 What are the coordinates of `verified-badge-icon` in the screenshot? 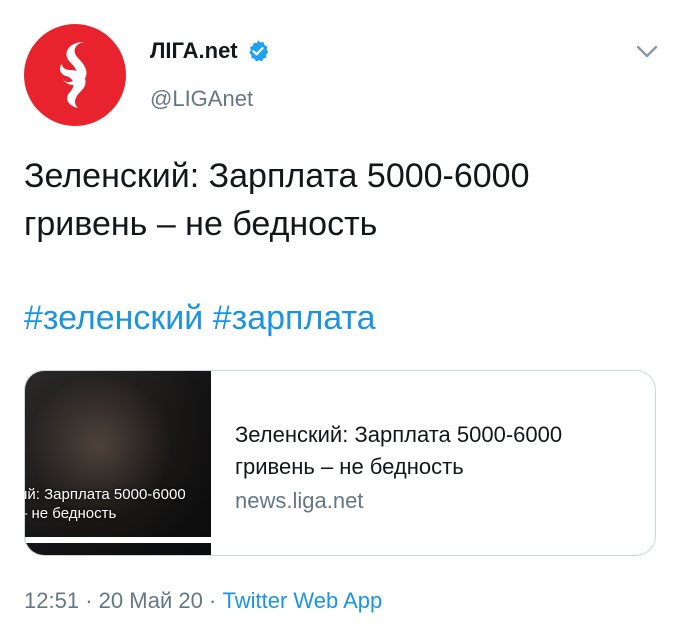 It's located at (258, 51).